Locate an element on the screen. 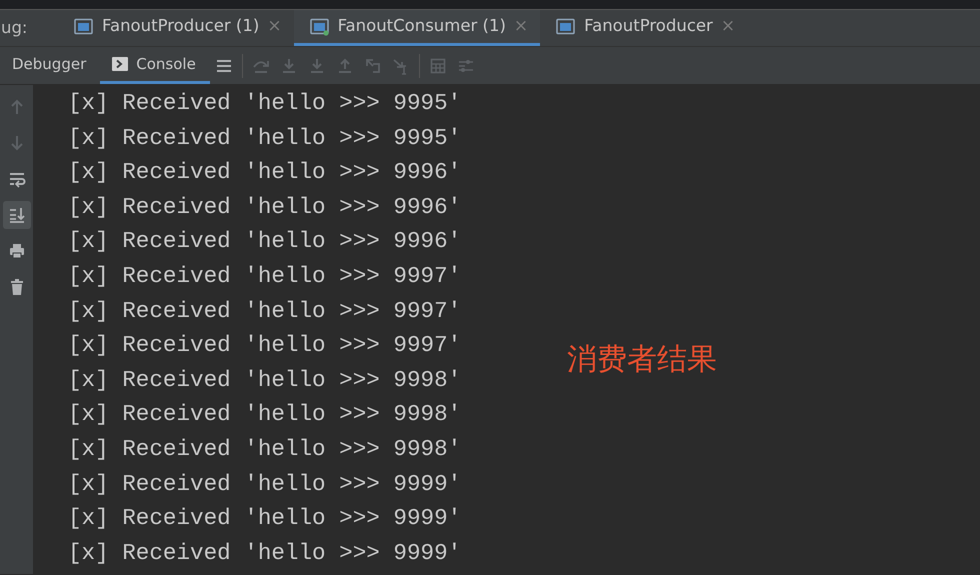 This screenshot has height=575, width=980. tool-tab: Debugger is located at coordinates (50, 65).